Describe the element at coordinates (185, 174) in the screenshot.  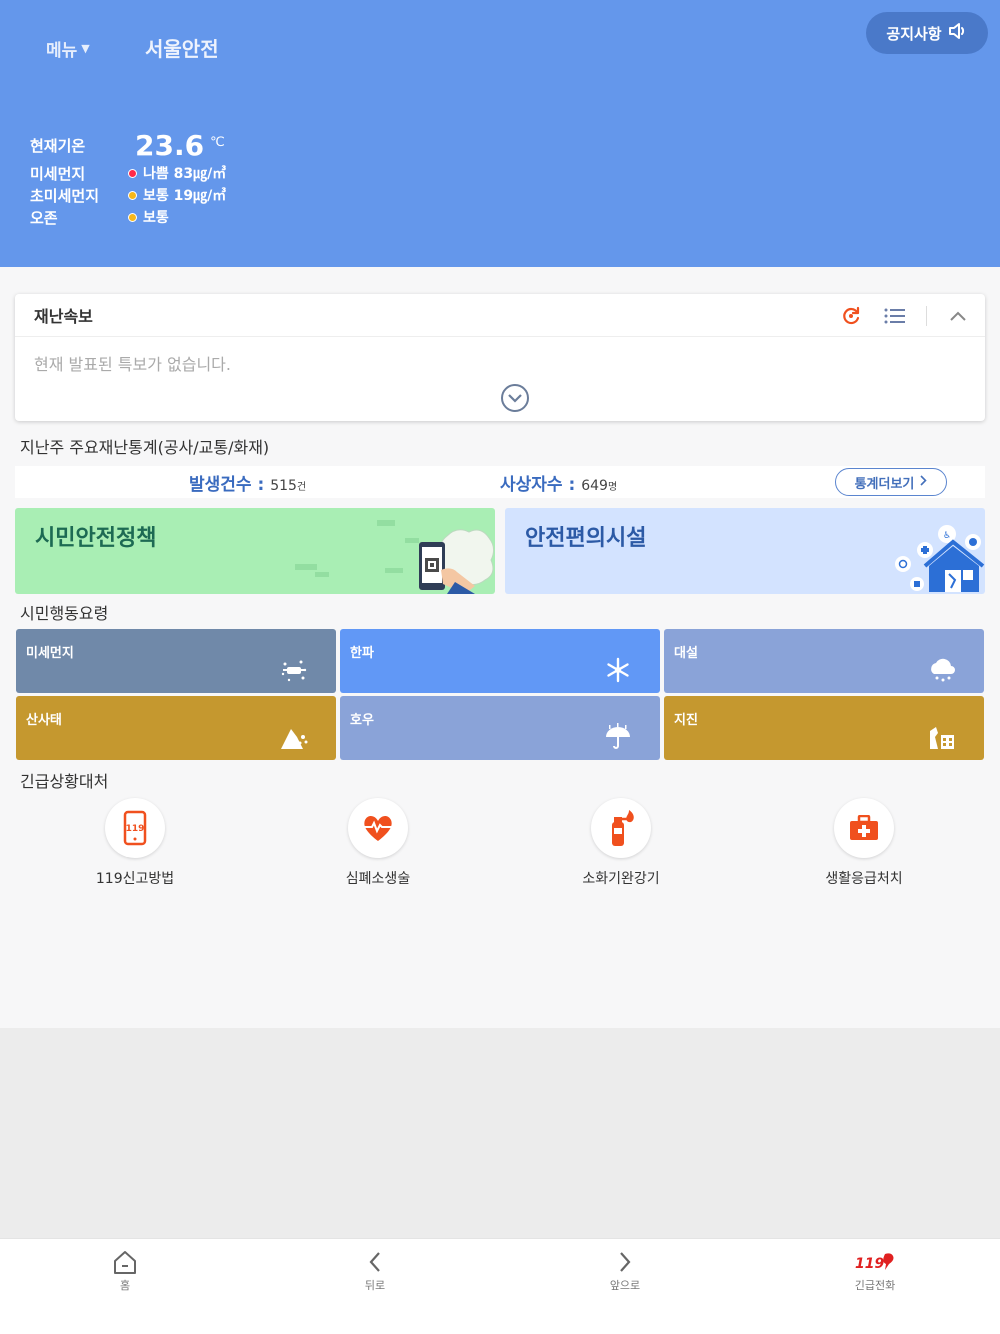
I see `pm10-value: 나쁨 83㎍/㎥` at that location.